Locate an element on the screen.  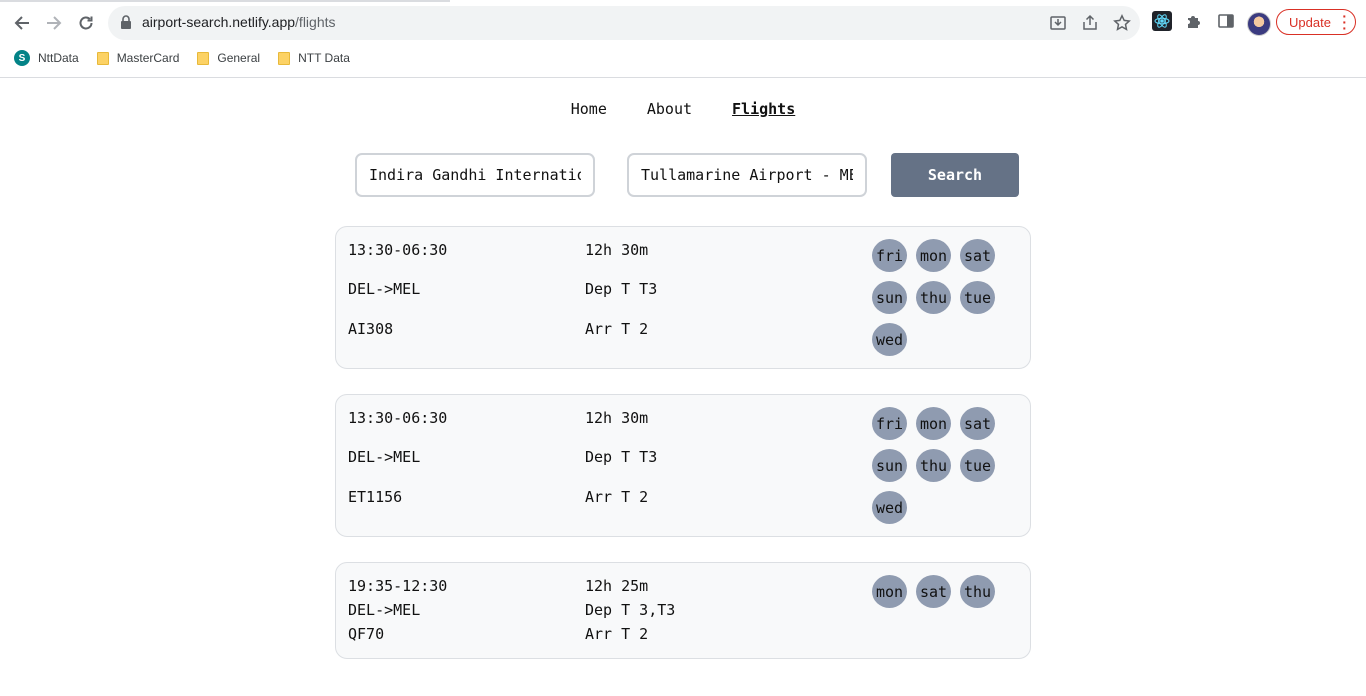
url-text: airport-search.netlify.app/flights is located at coordinates (239, 22).